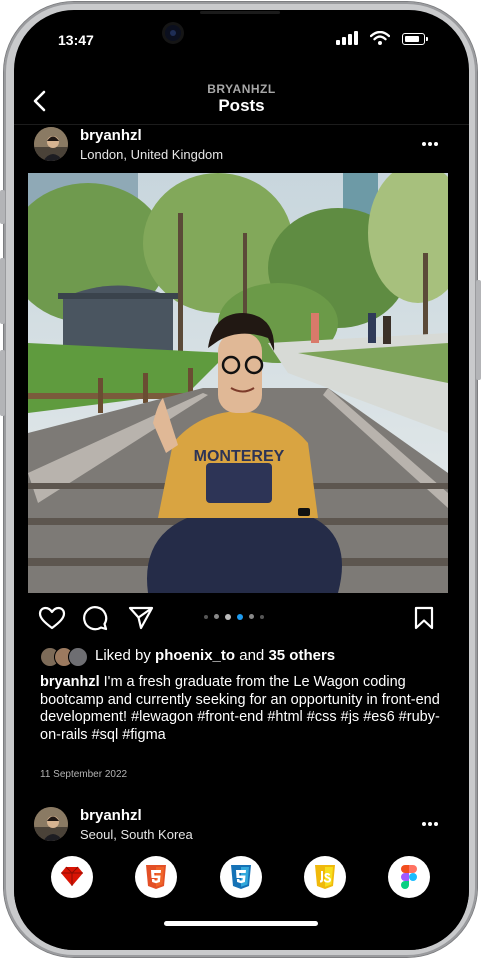 Image resolution: width=483 pixels, height=962 pixels. What do you see at coordinates (111, 815) in the screenshot?
I see `next-post-username: bryanhzl` at bounding box center [111, 815].